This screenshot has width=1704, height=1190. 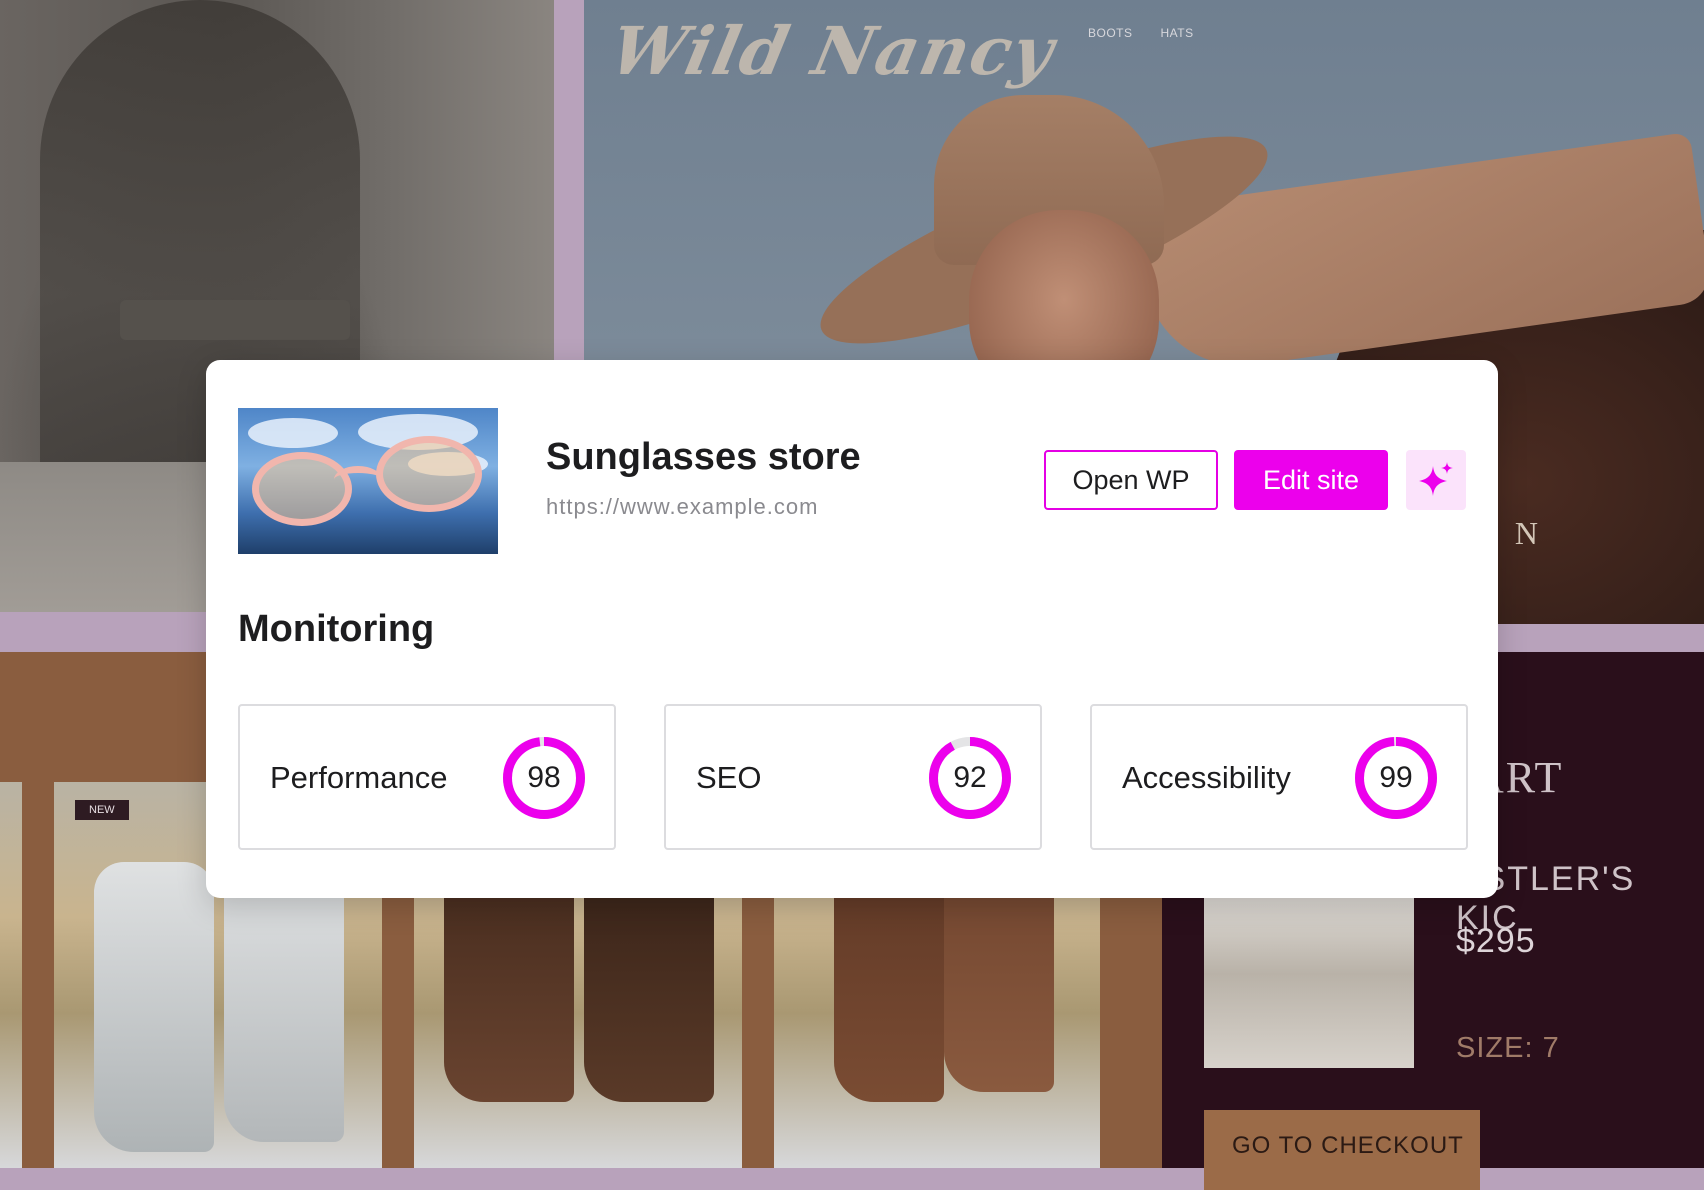 I want to click on new-badge: NEW, so click(x=102, y=810).